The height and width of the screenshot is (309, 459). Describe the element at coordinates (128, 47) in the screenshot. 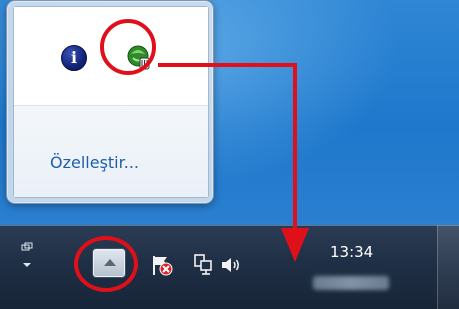

I see `highlight-circle-green-icon` at that location.